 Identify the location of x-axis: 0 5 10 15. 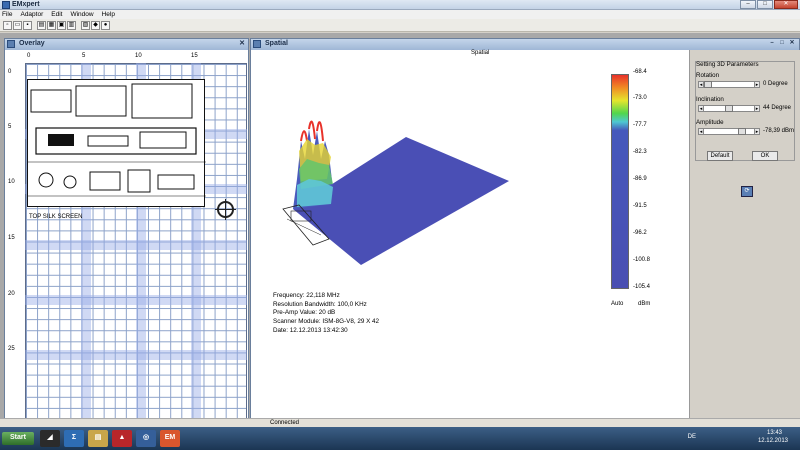
(126, 57).